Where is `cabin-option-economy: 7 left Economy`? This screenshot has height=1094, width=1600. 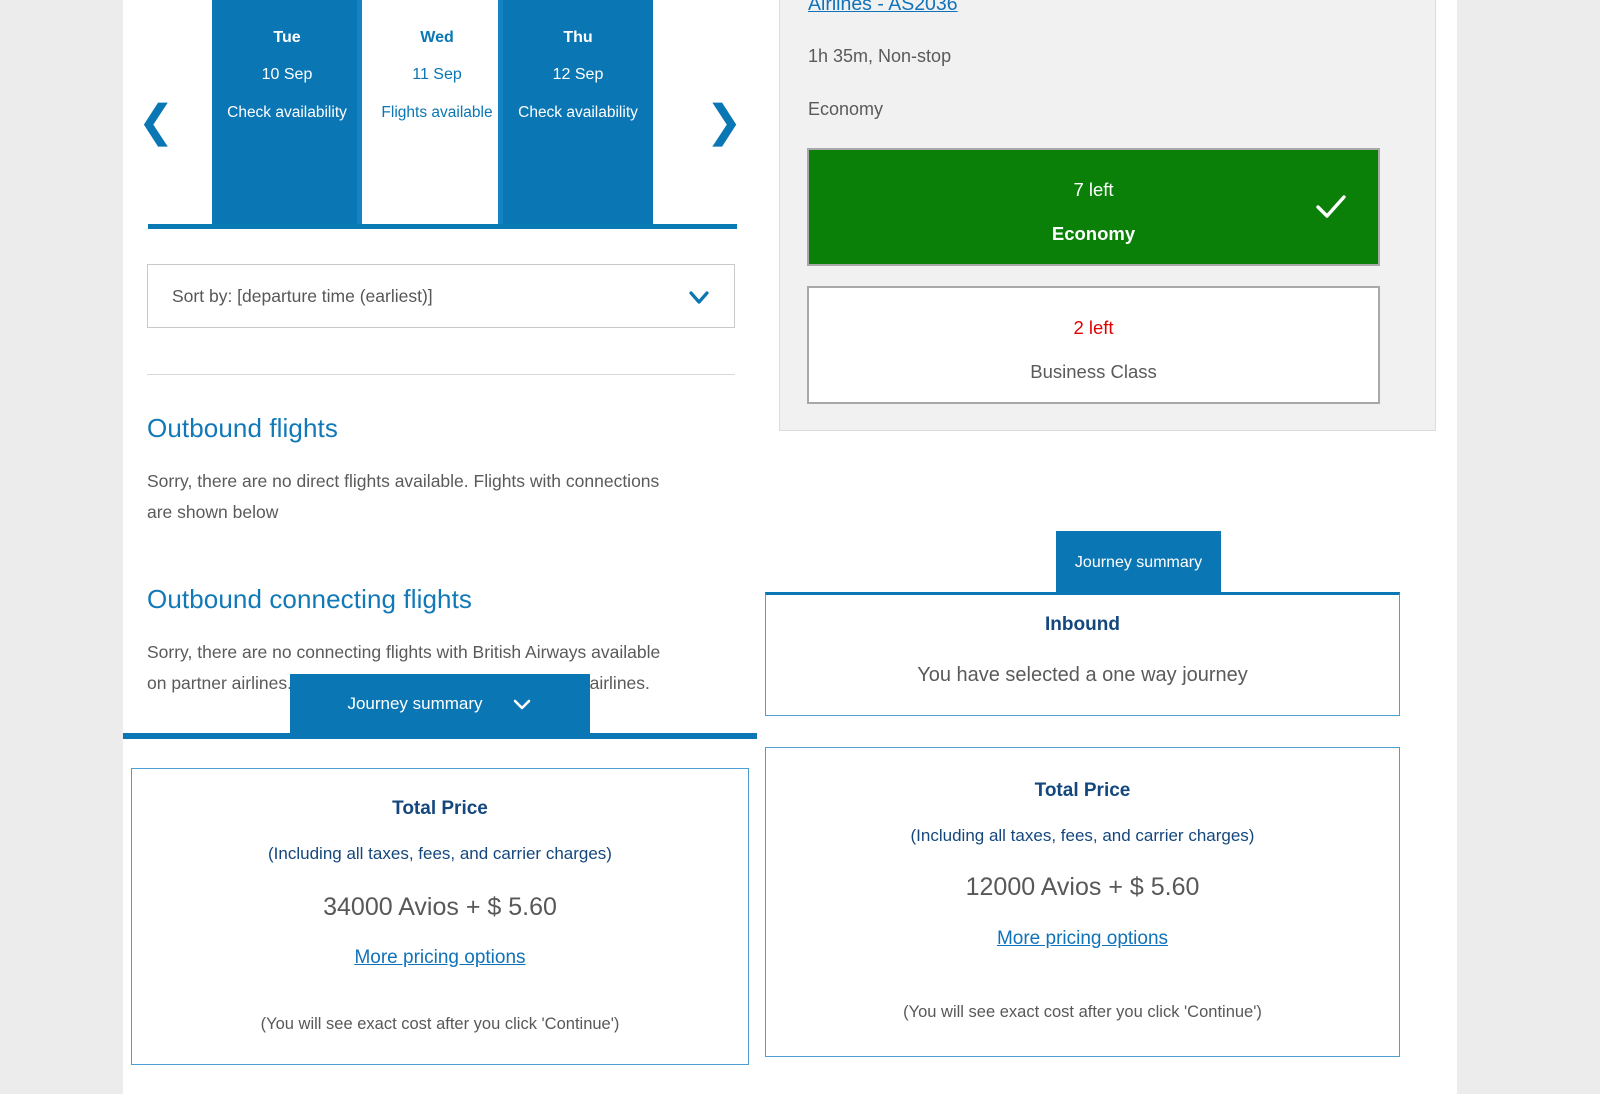
cabin-option-economy: 7 left Economy is located at coordinates (1093, 207).